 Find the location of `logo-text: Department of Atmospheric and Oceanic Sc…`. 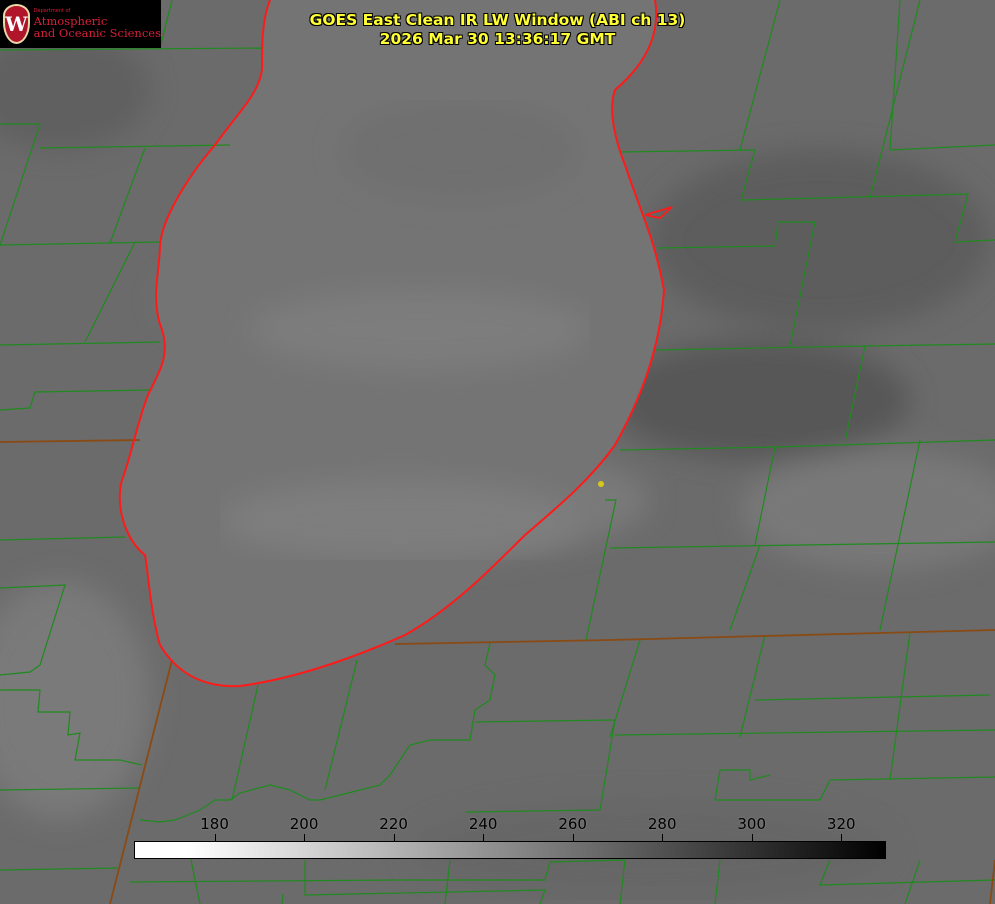

logo-text: Department of Atmospheric and Oceanic Sc… is located at coordinates (97, 24).